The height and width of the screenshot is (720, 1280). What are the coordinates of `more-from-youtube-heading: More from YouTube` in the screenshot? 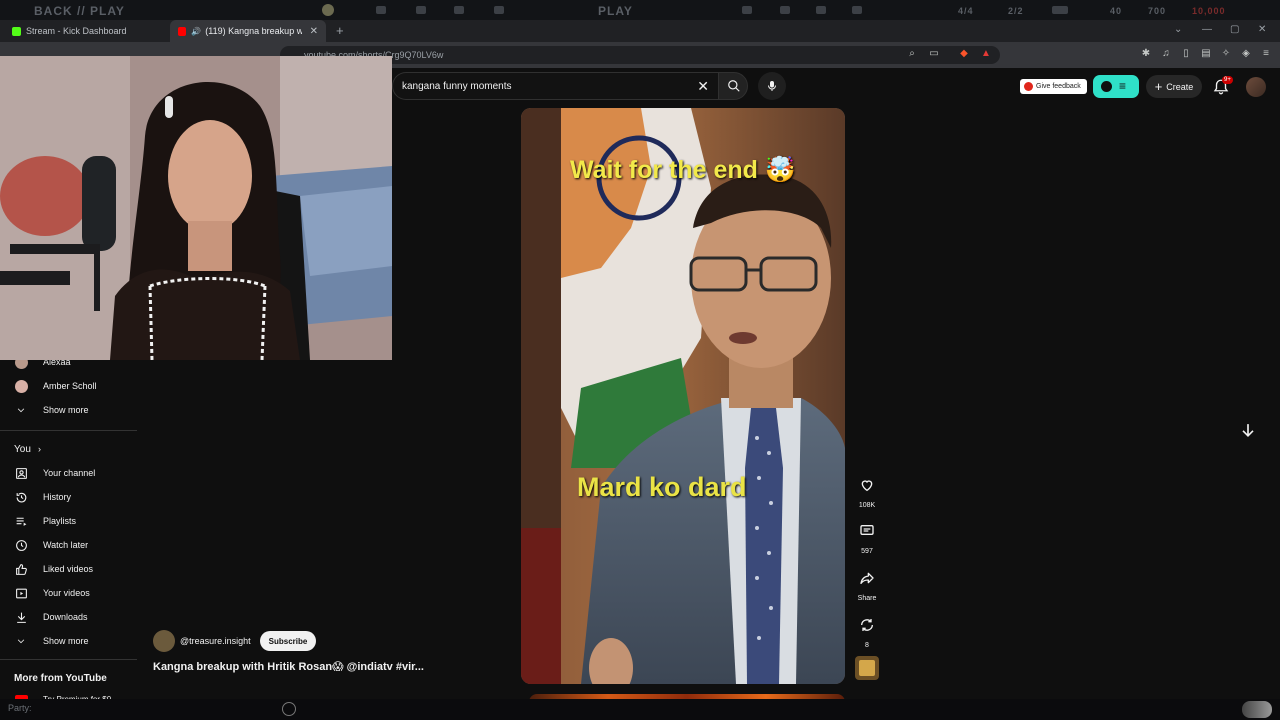 It's located at (60, 678).